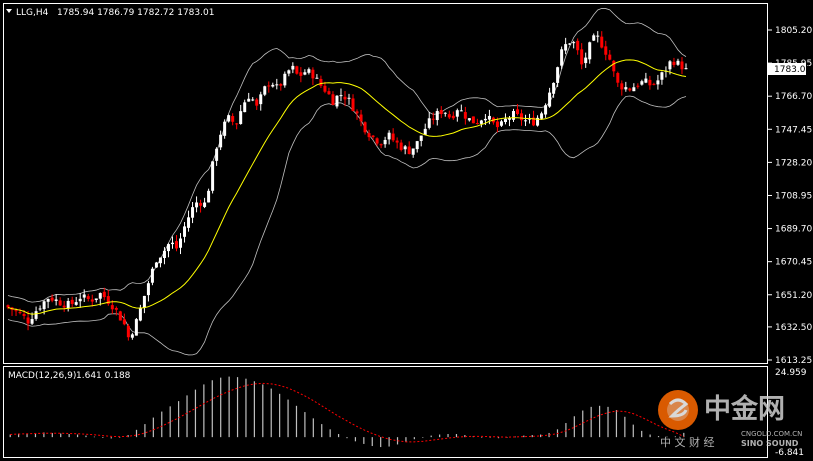 Image resolution: width=813 pixels, height=461 pixels. Describe the element at coordinates (9, 11) in the screenshot. I see `dropdown-triangle-icon` at that location.